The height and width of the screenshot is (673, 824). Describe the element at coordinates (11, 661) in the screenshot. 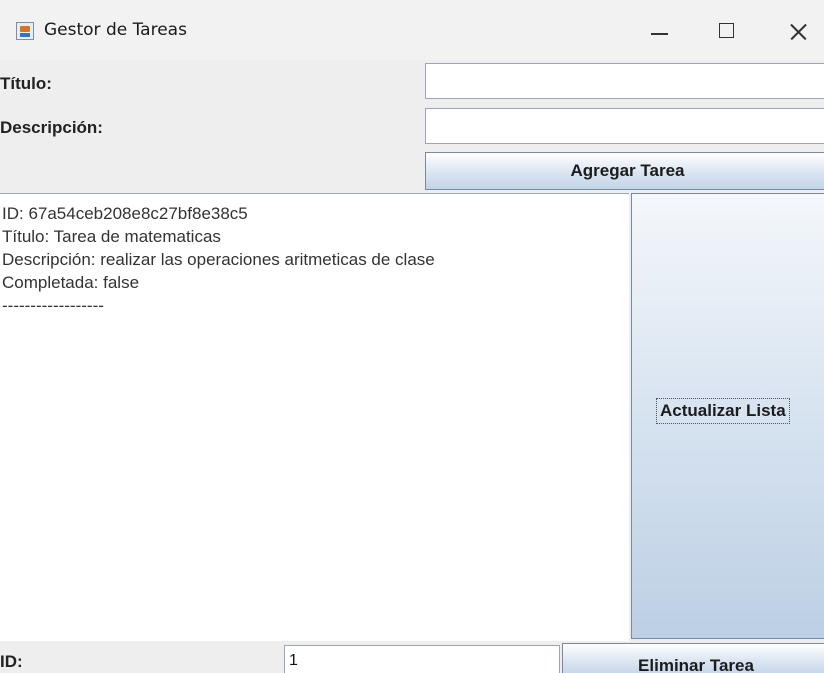

I see `id-label: ID:` at that location.